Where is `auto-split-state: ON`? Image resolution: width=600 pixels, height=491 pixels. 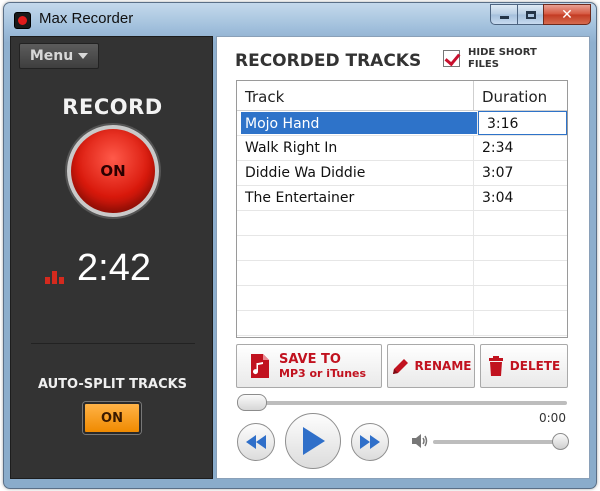 auto-split-state: ON is located at coordinates (112, 418).